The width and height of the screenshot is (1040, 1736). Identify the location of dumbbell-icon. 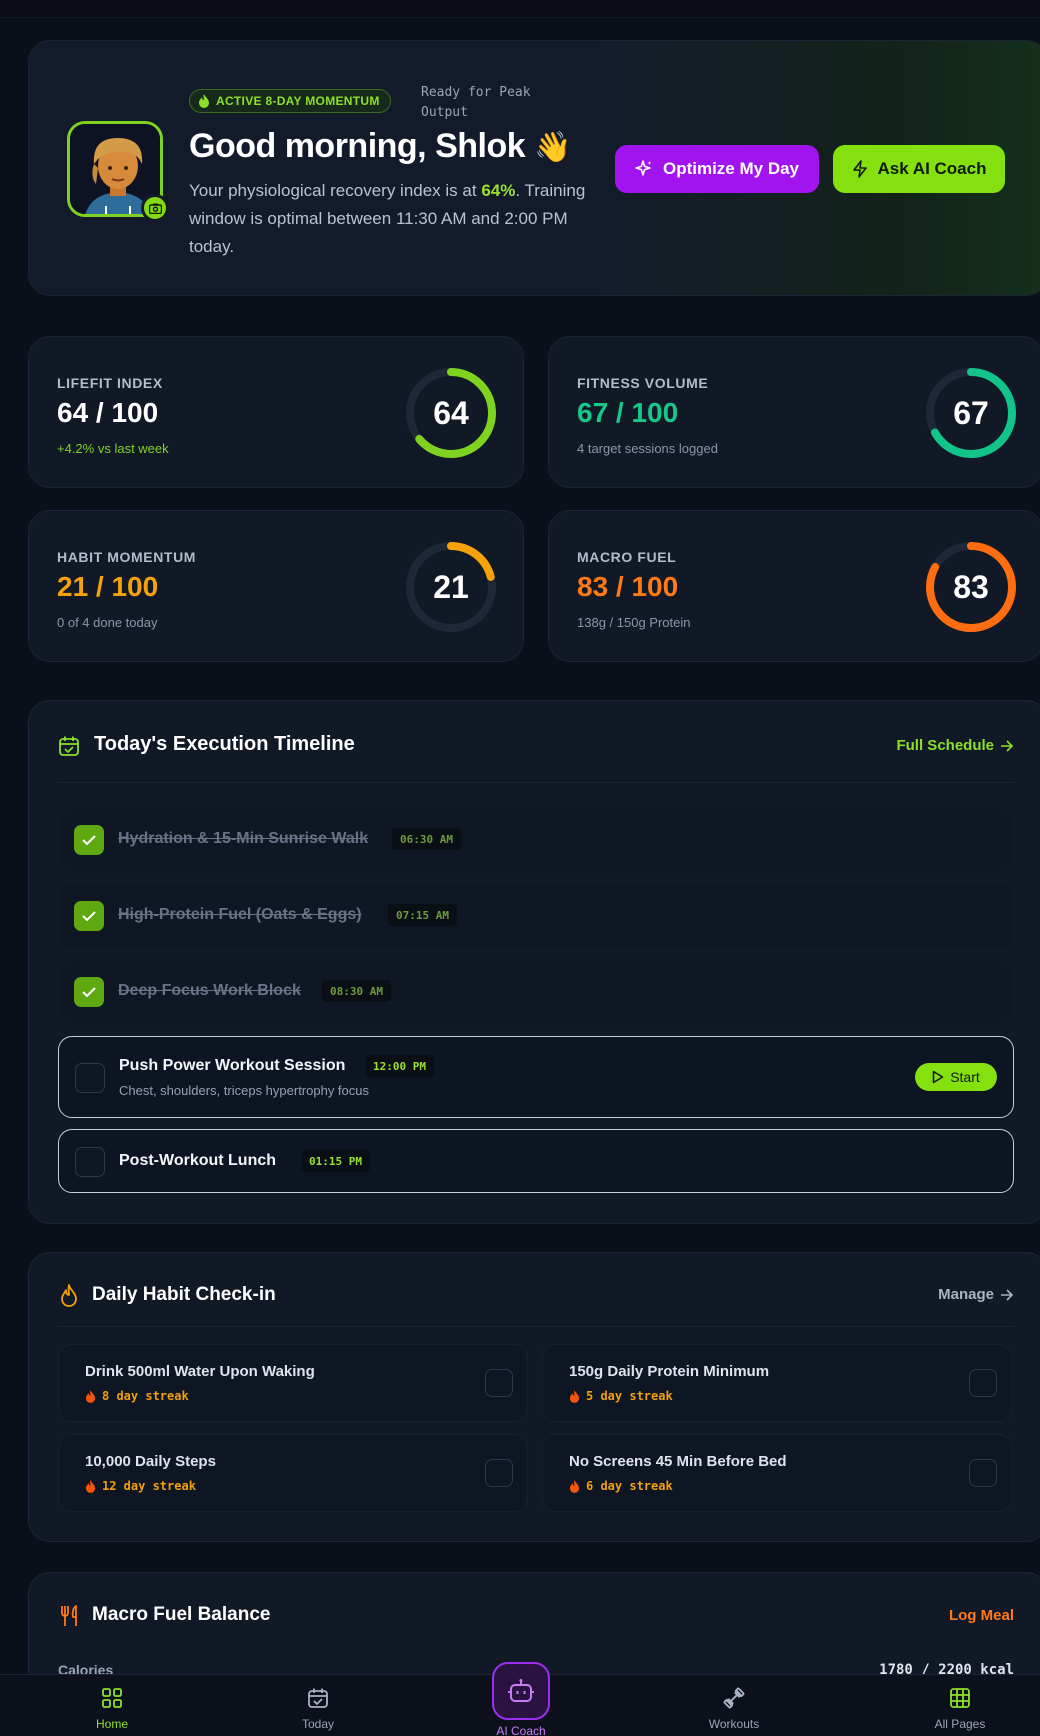
(734, 1698).